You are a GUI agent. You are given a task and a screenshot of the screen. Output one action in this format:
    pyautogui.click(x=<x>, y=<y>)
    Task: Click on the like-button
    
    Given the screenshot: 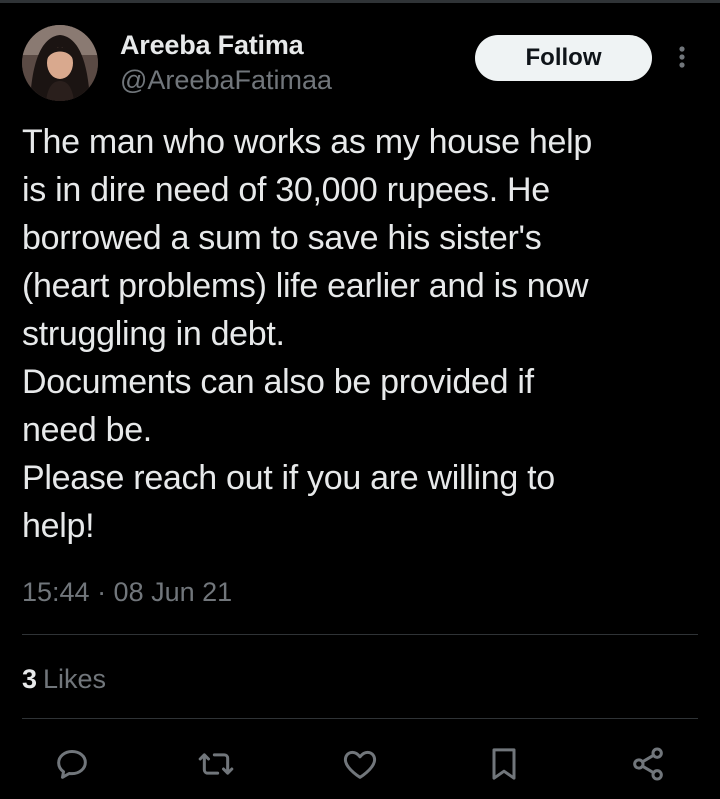 What is the action you would take?
    pyautogui.click(x=360, y=764)
    